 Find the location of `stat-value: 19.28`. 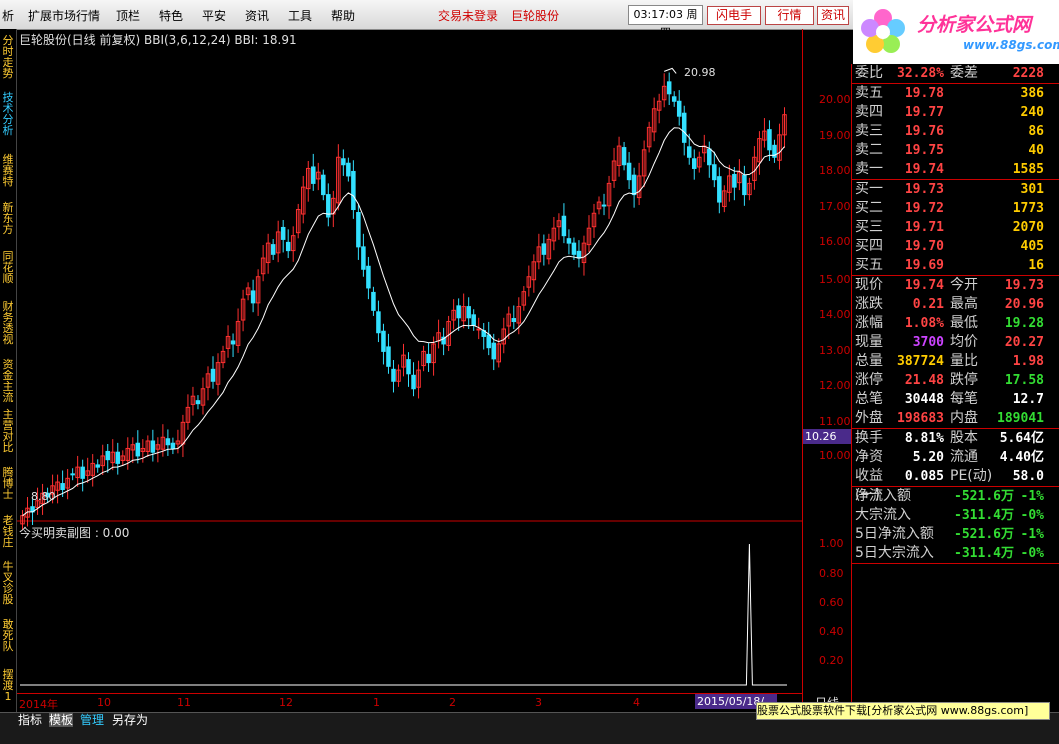

stat-value: 19.28 is located at coordinates (1024, 323).